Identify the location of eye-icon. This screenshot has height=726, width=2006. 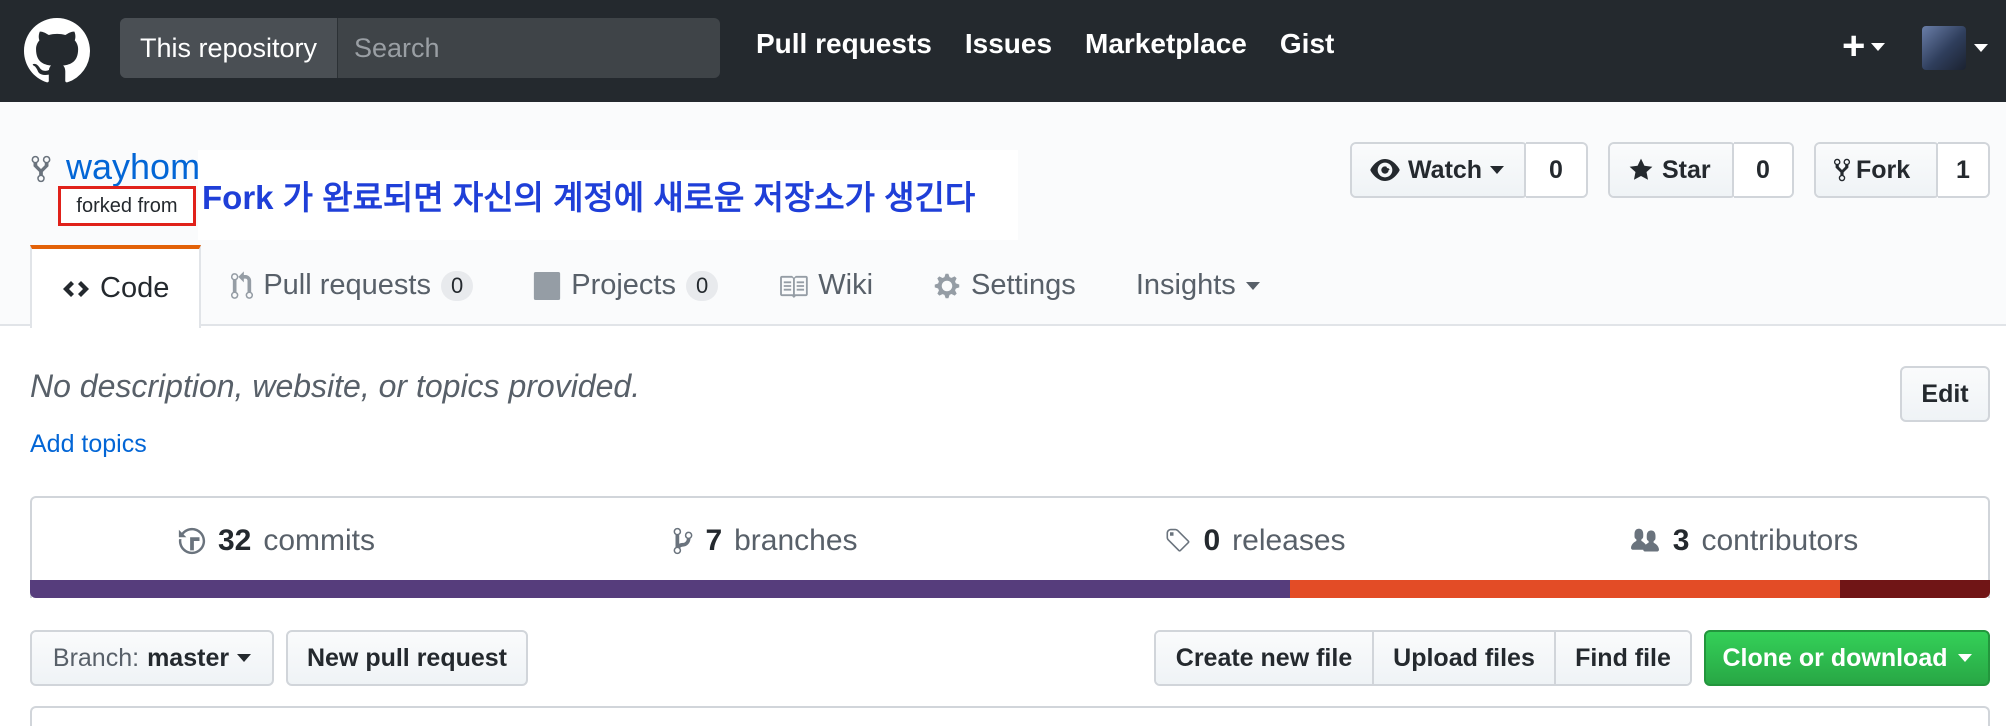
(1385, 170).